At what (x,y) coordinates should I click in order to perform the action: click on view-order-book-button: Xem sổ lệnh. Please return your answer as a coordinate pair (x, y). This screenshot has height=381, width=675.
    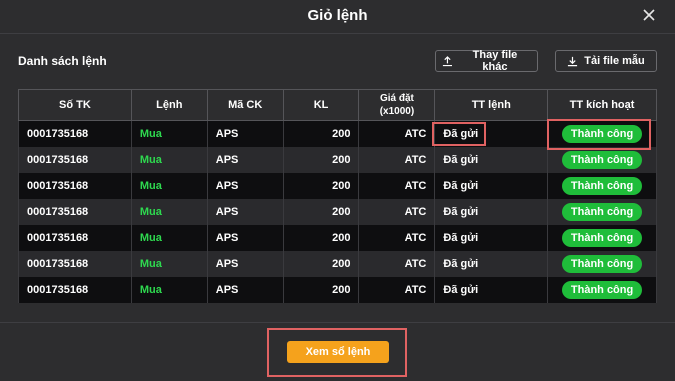
    Looking at the image, I should click on (338, 352).